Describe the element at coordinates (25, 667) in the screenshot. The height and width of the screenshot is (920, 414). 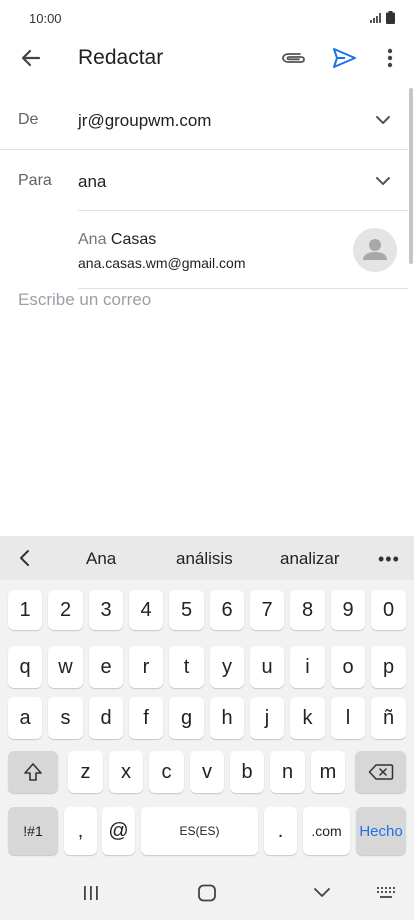
I see `key-q: q` at that location.